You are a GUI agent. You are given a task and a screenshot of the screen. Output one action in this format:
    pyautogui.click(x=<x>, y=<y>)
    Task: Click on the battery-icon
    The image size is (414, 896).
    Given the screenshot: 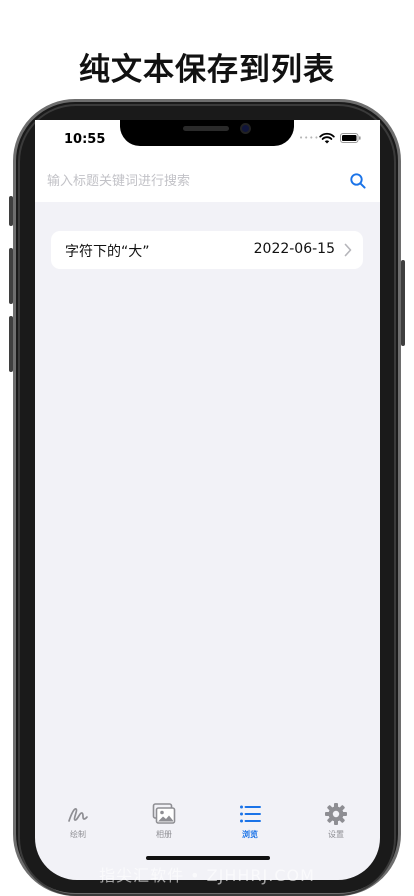 What is the action you would take?
    pyautogui.click(x=350, y=138)
    